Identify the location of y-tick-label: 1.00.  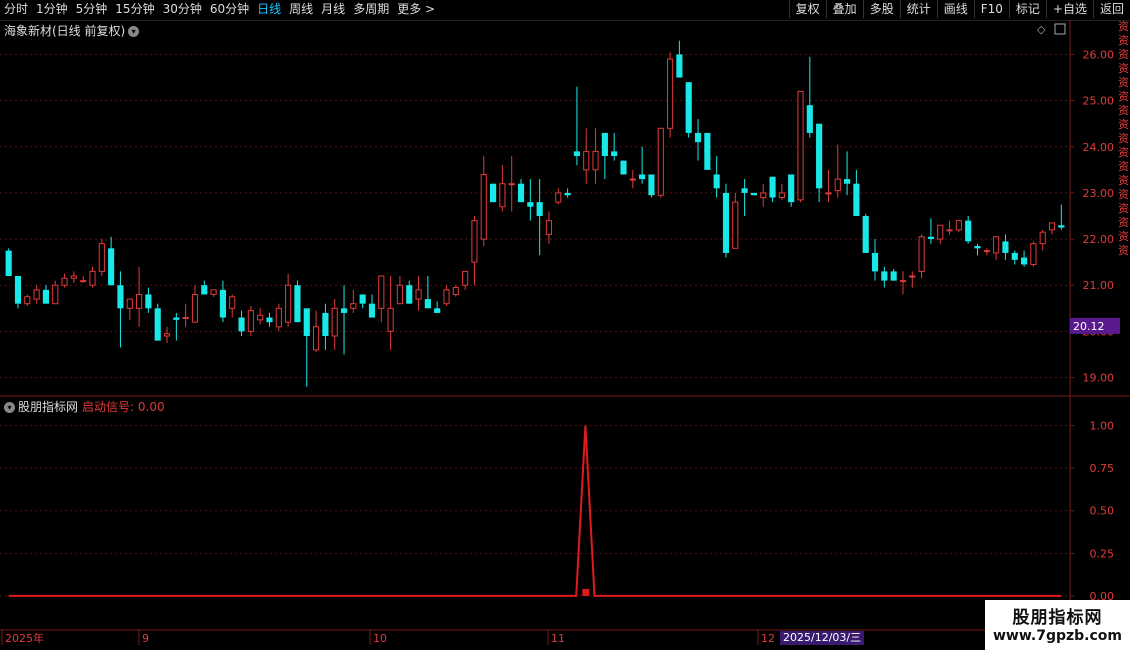
(1102, 426).